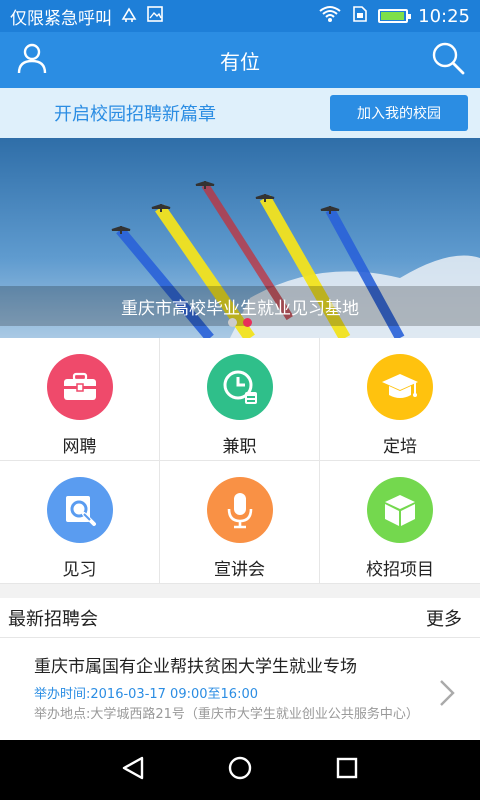 Image resolution: width=480 pixels, height=800 pixels. I want to click on category-internship: 见习, so click(80, 522).